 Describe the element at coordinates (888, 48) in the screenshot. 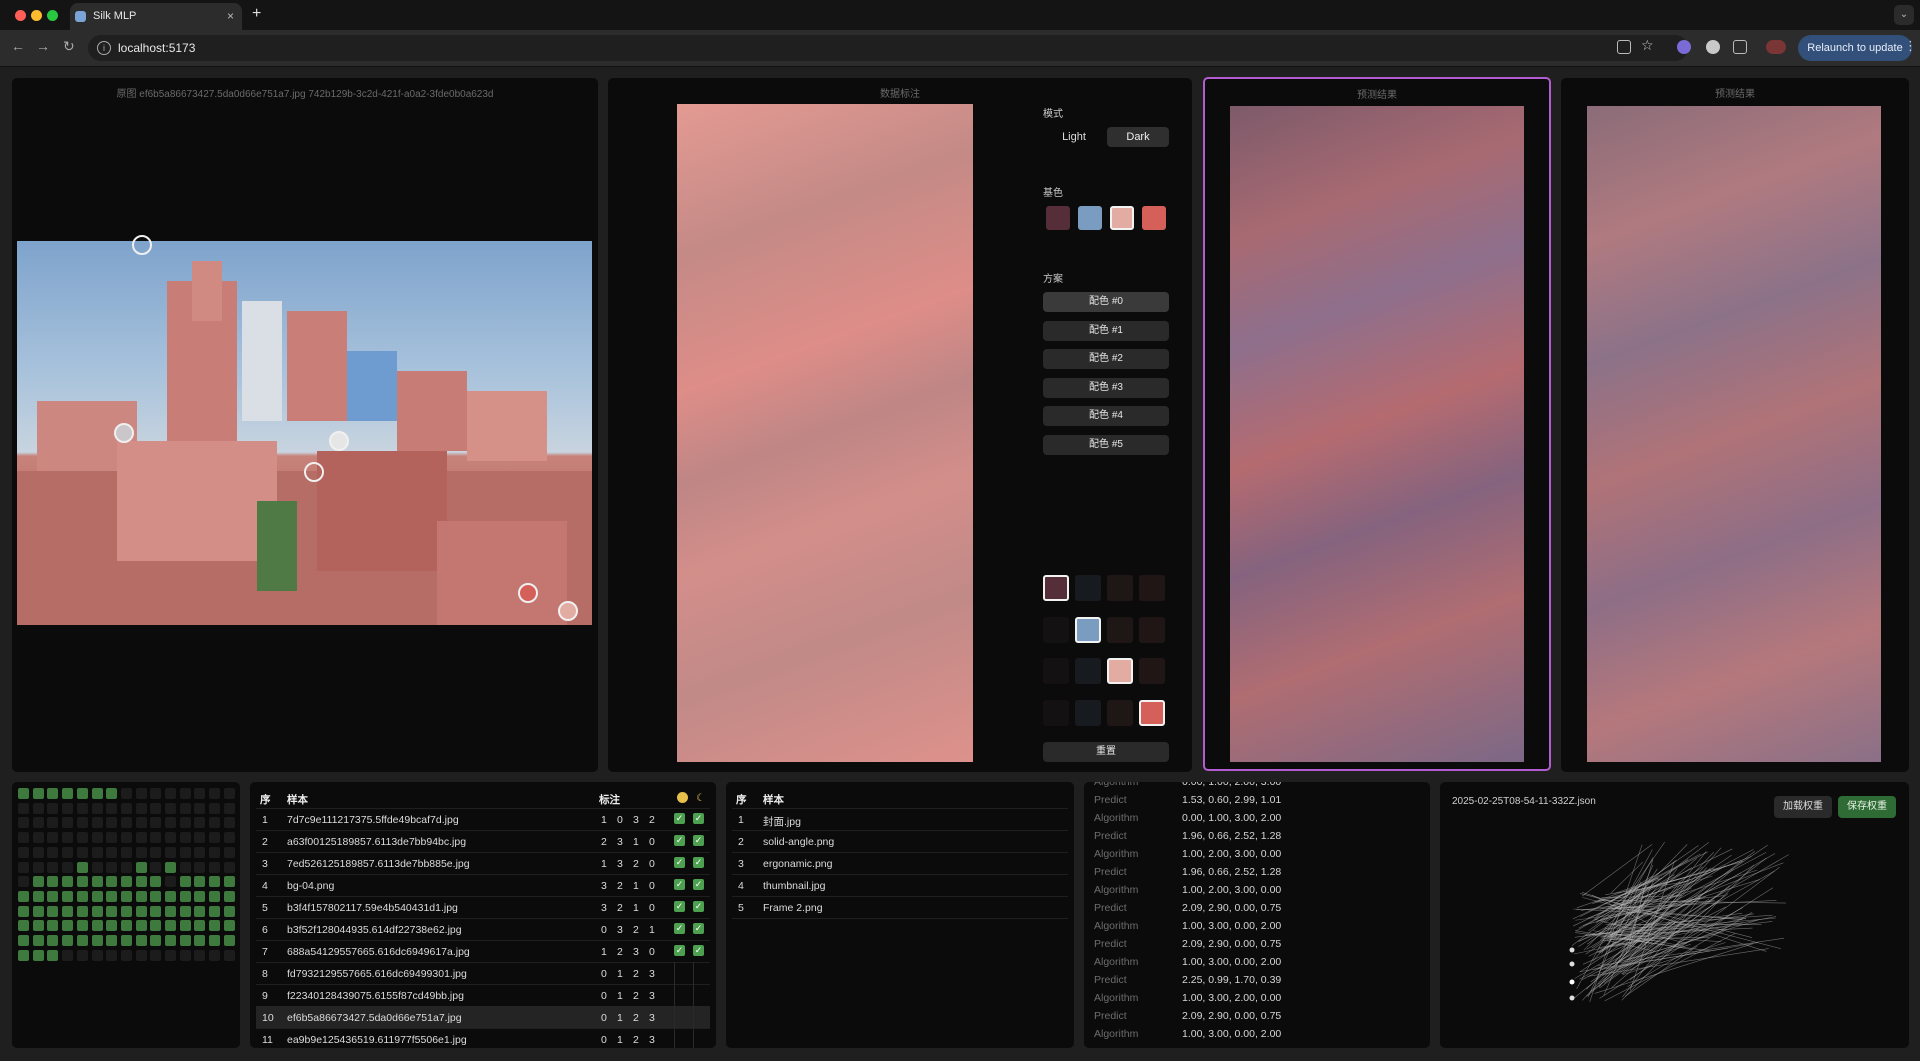

I see `address-bar: i localhost:5173` at that location.